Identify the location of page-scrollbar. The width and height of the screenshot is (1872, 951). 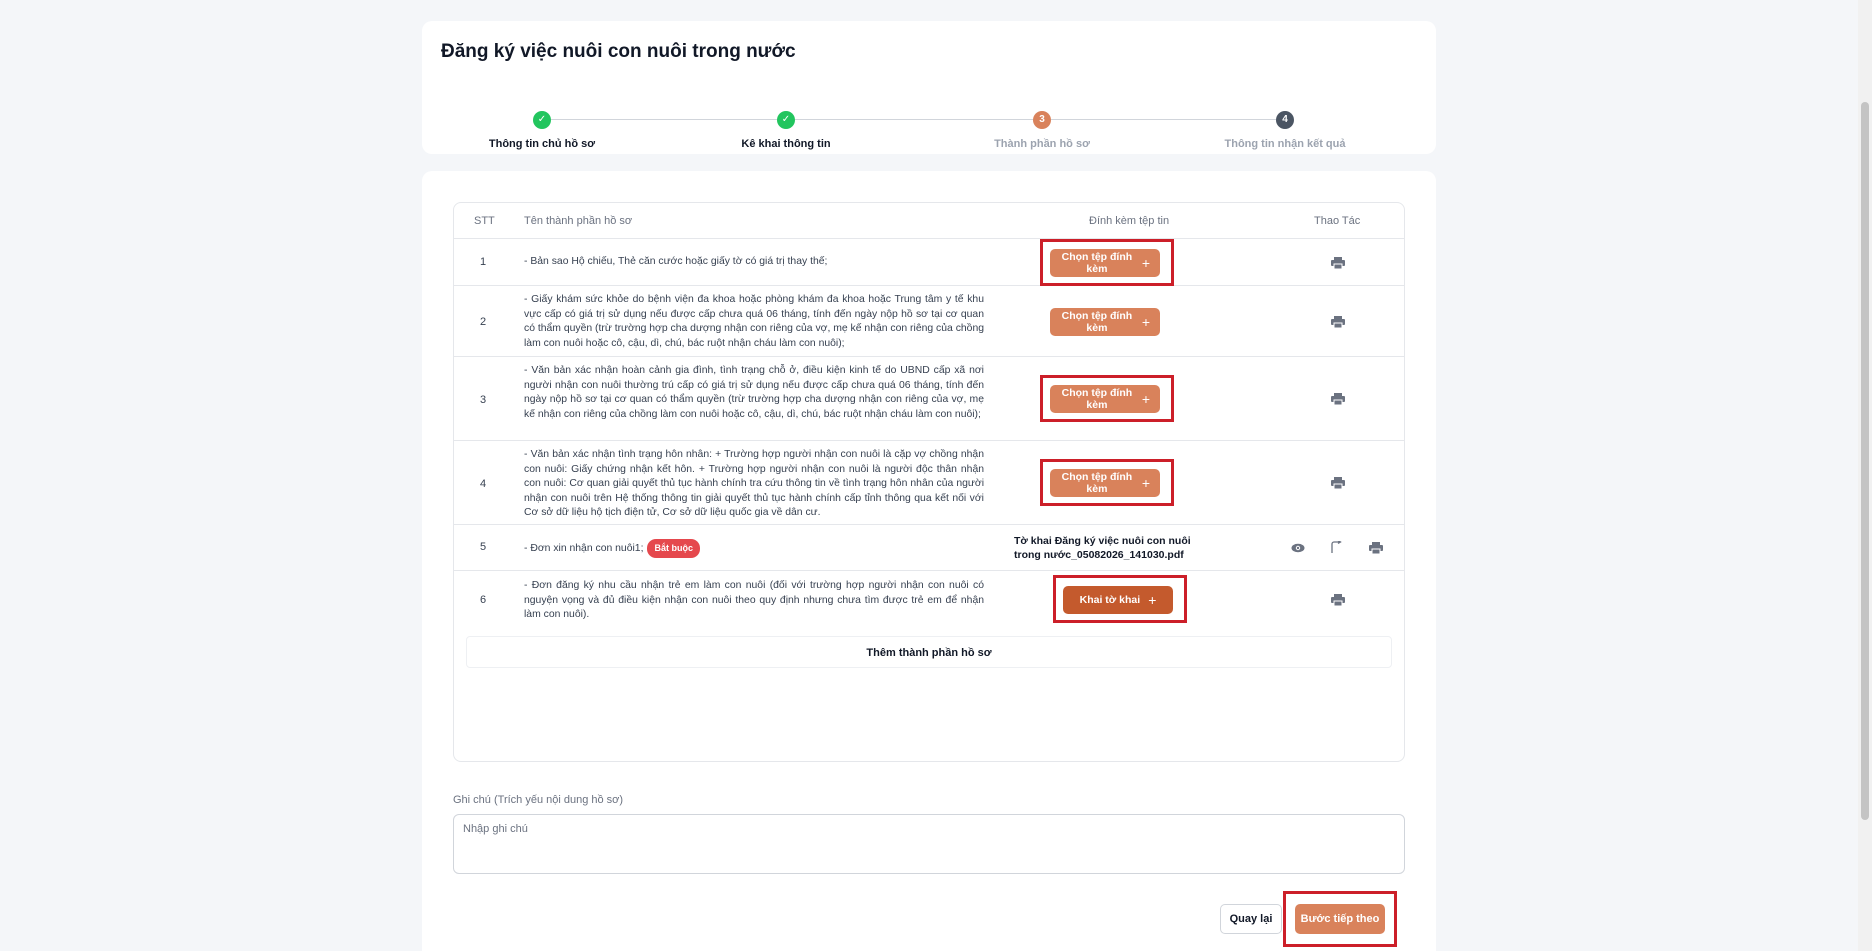
(1865, 475).